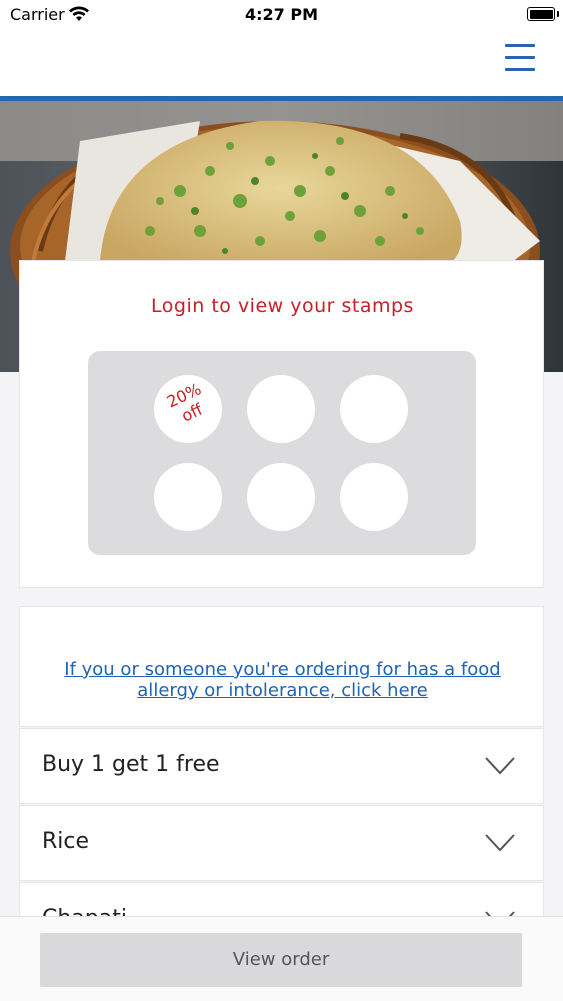 The image size is (563, 1001). Describe the element at coordinates (282, 306) in the screenshot. I see `login-to-view-stamps-link: Login to view your stamps` at that location.